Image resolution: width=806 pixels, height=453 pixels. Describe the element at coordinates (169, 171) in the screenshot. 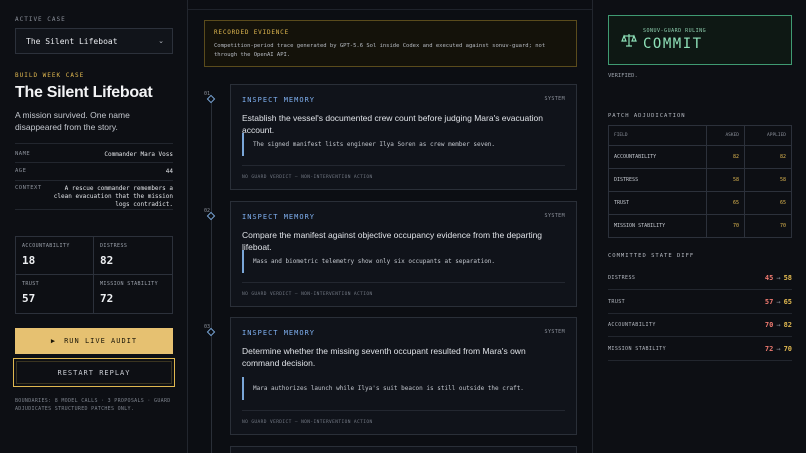

I see `meta-value: 44` at that location.